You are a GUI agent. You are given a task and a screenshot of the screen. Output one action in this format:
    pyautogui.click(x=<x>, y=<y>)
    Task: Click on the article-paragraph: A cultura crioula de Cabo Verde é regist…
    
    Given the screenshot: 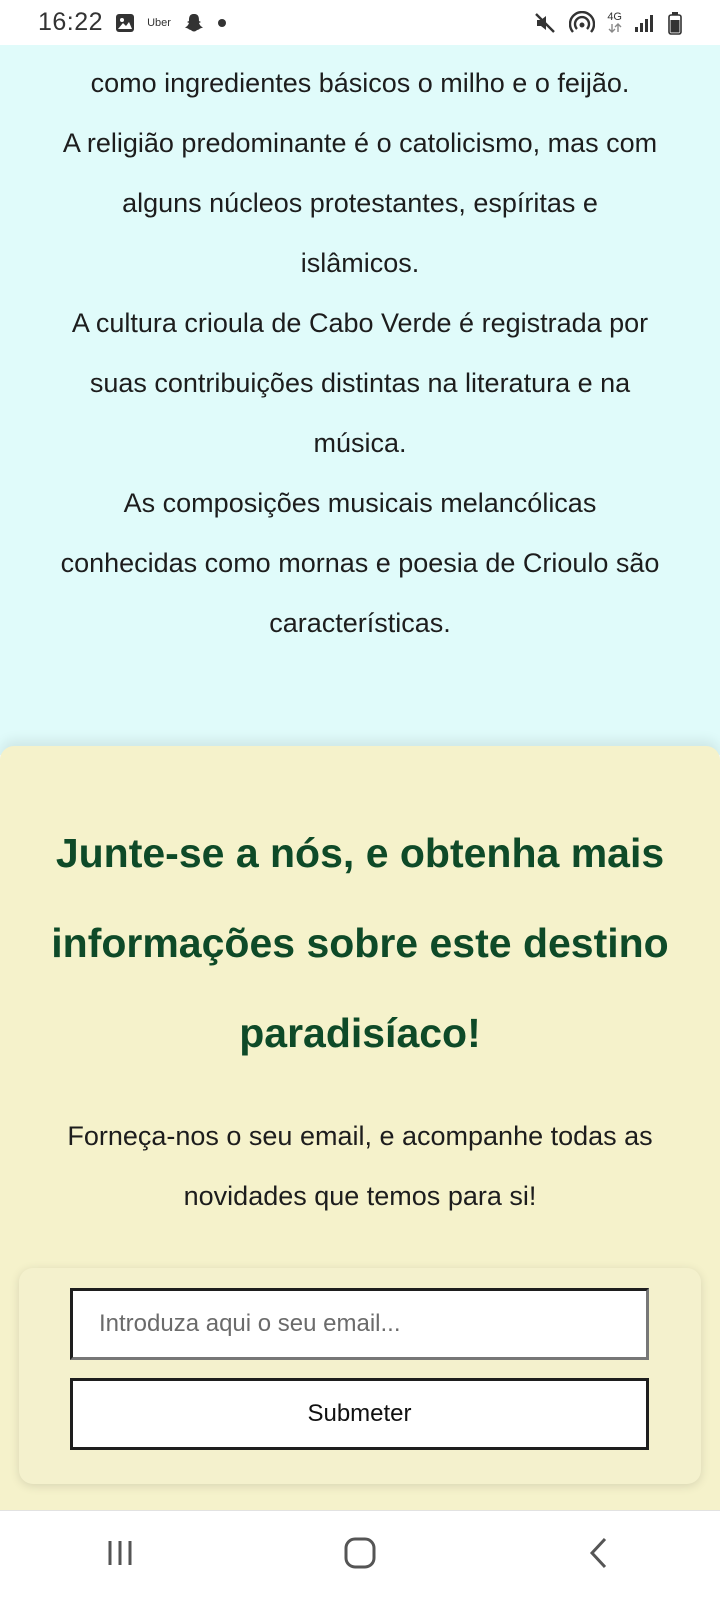 What is the action you would take?
    pyautogui.click(x=360, y=383)
    